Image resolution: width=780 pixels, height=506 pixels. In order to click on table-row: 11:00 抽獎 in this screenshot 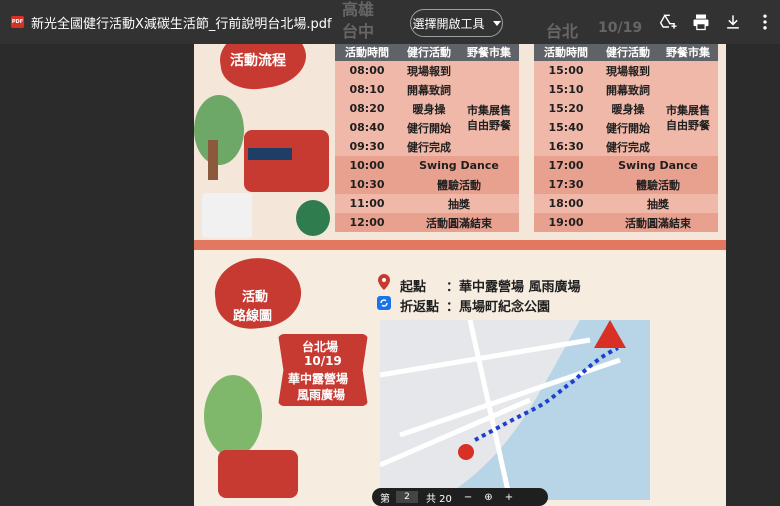, I will do `click(427, 203)`.